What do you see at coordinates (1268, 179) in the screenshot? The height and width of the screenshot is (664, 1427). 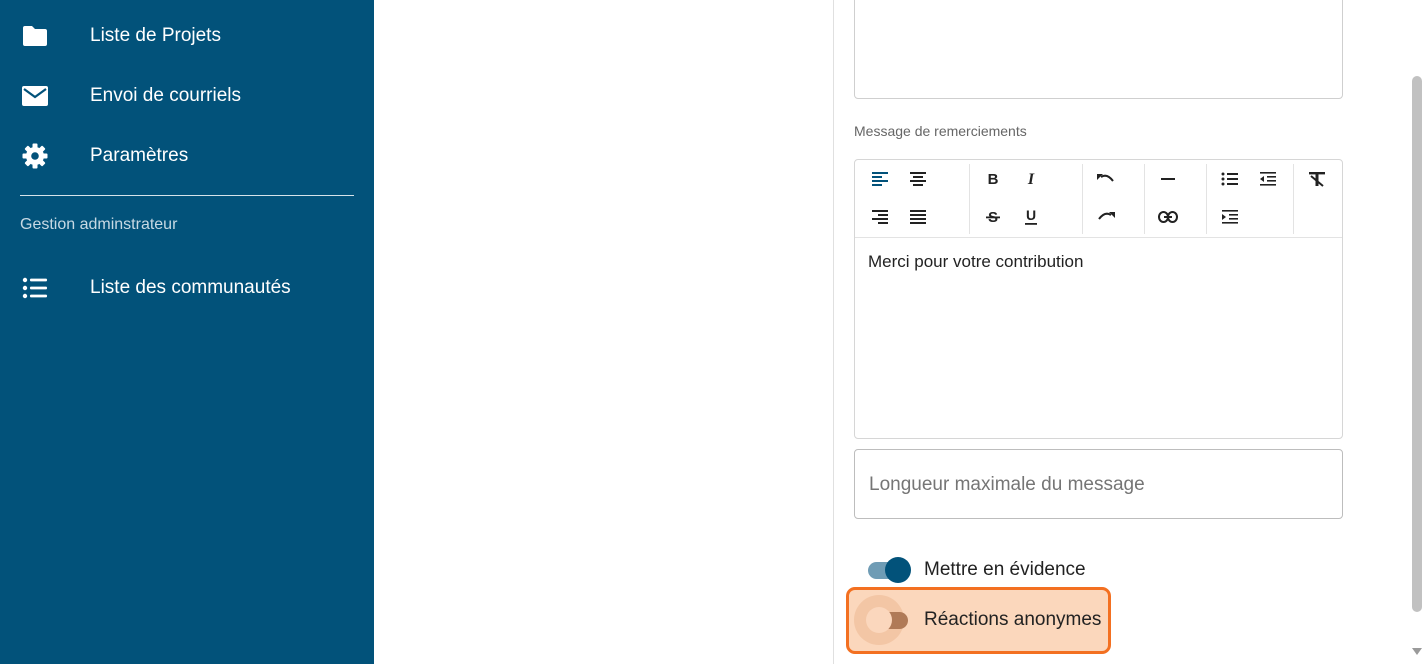 I see `outdent-icon` at bounding box center [1268, 179].